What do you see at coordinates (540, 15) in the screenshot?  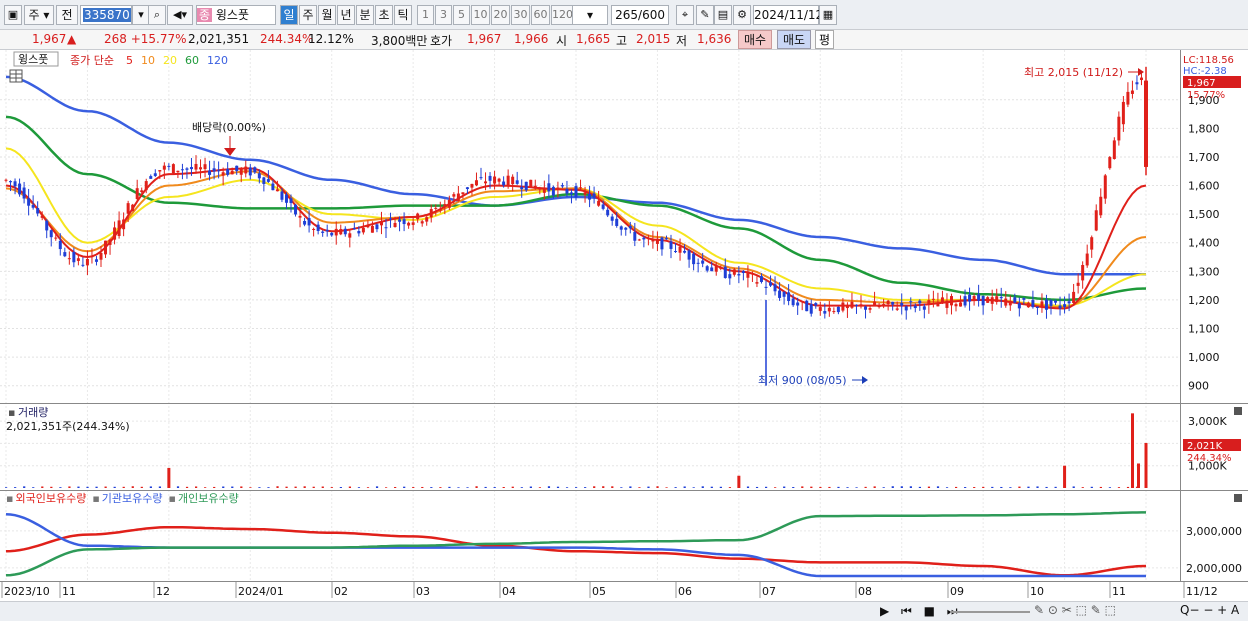 I see `interval-button-60: 60` at bounding box center [540, 15].